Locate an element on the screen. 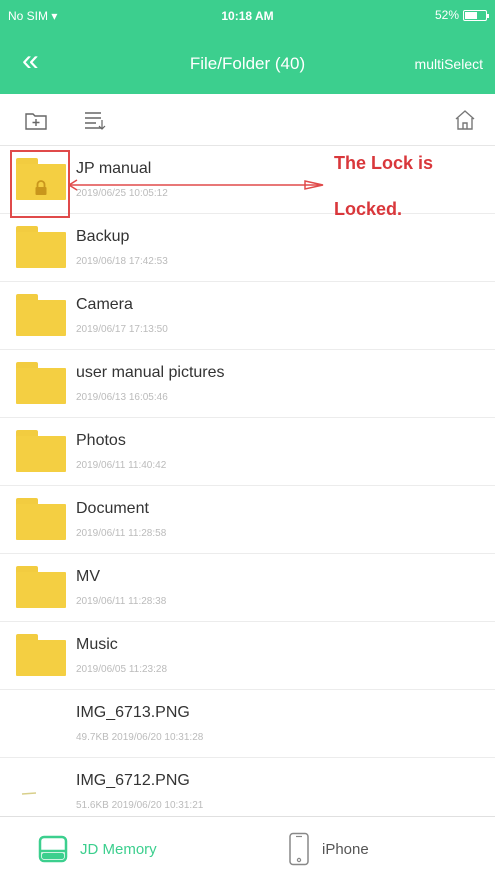 The width and height of the screenshot is (495, 880). tab-iphone: iPhone is located at coordinates (328, 848).